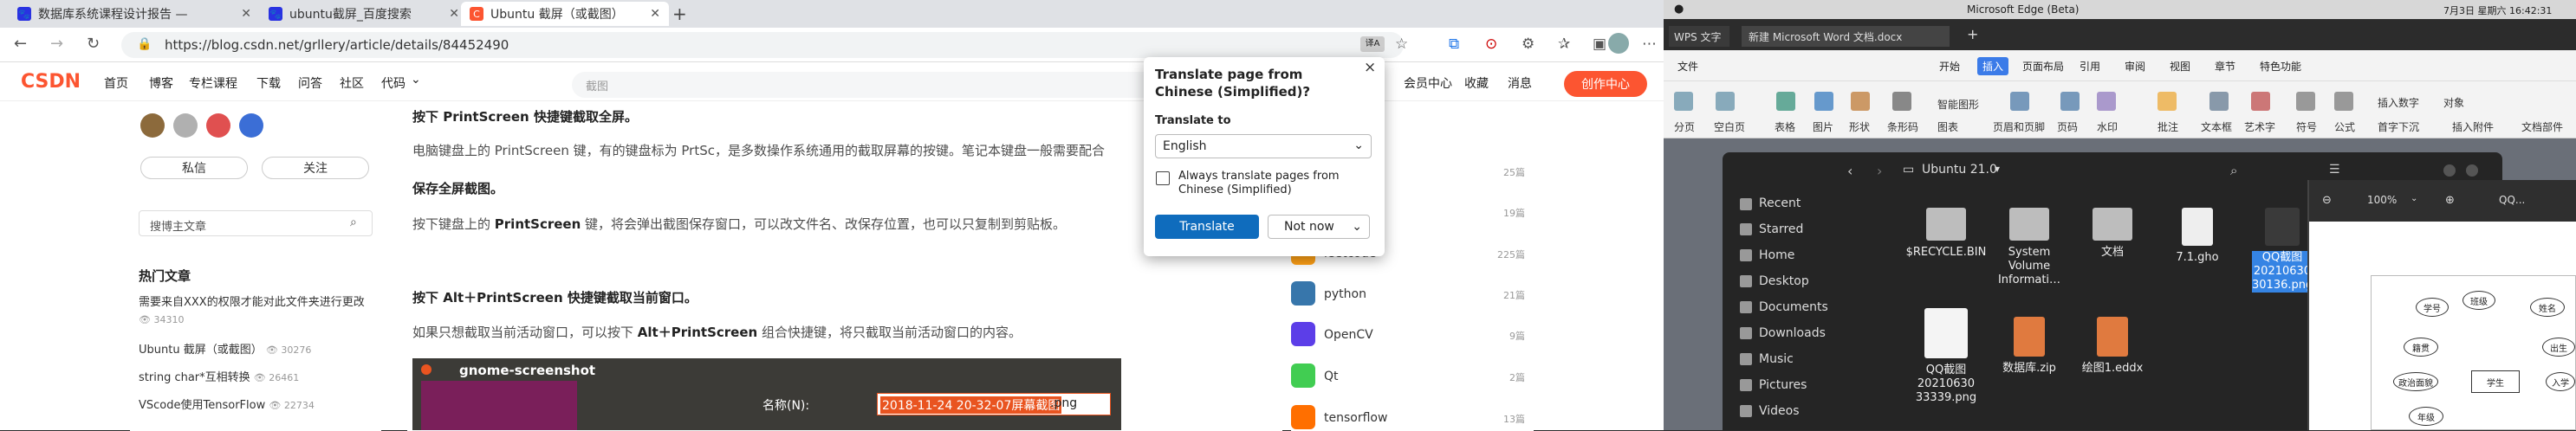  Describe the element at coordinates (1846, 36) in the screenshot. I see `wps-document-tab: 新建 Microsoft Word 文档.docx` at that location.